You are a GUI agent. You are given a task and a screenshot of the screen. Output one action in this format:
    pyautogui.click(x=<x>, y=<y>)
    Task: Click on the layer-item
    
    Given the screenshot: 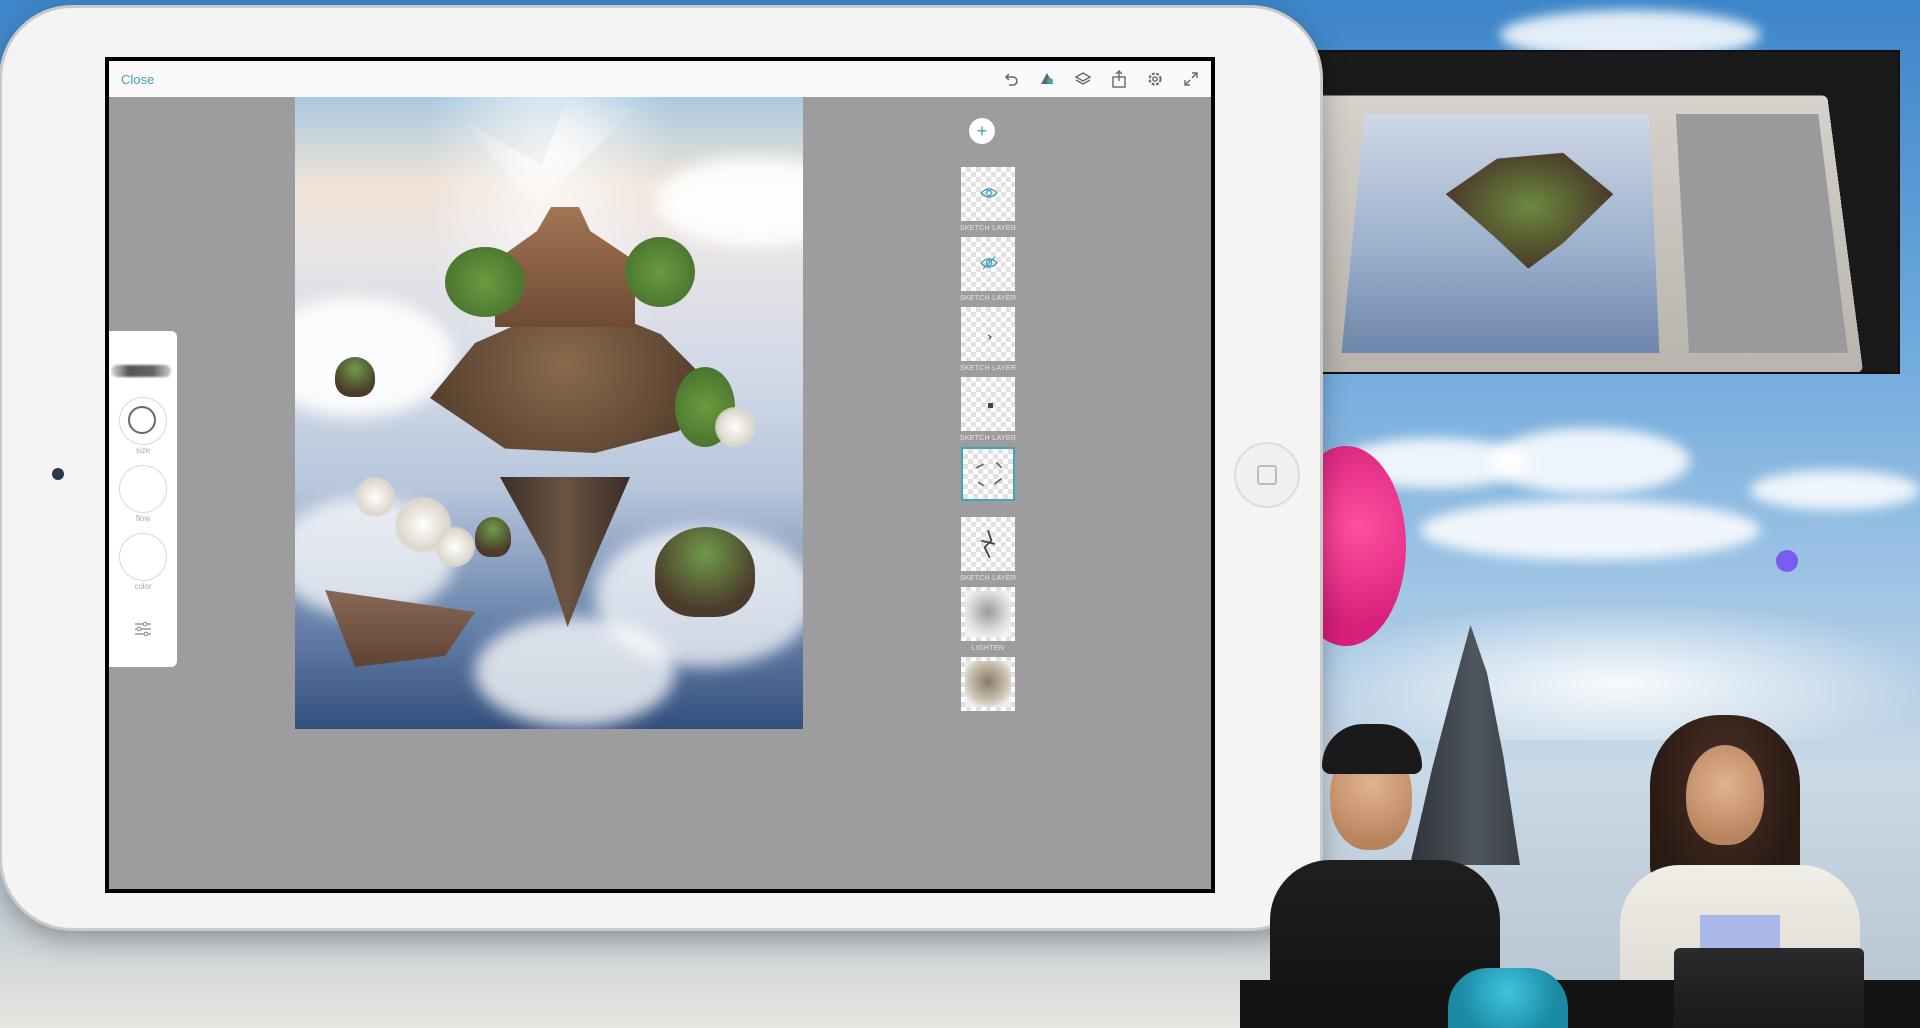 What is the action you would take?
    pyautogui.click(x=982, y=694)
    